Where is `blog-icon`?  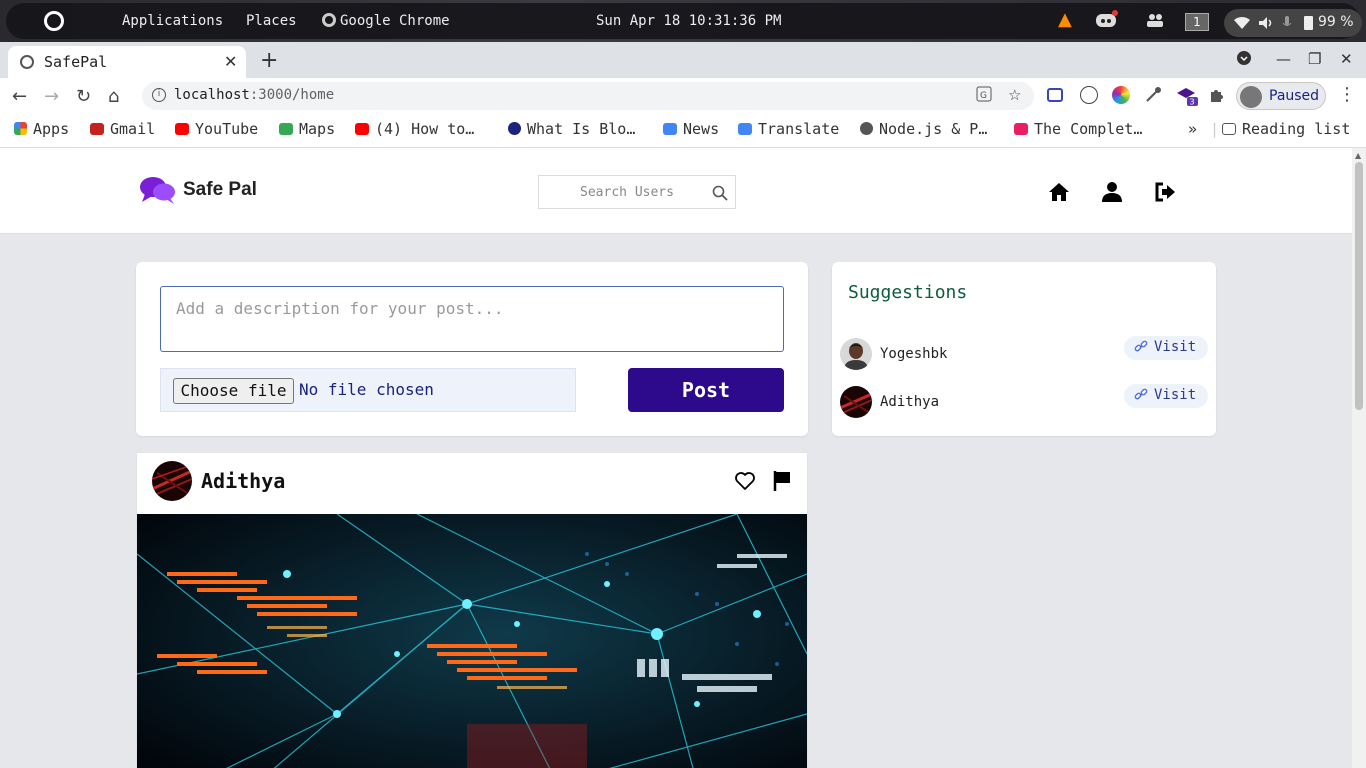 blog-icon is located at coordinates (514, 128).